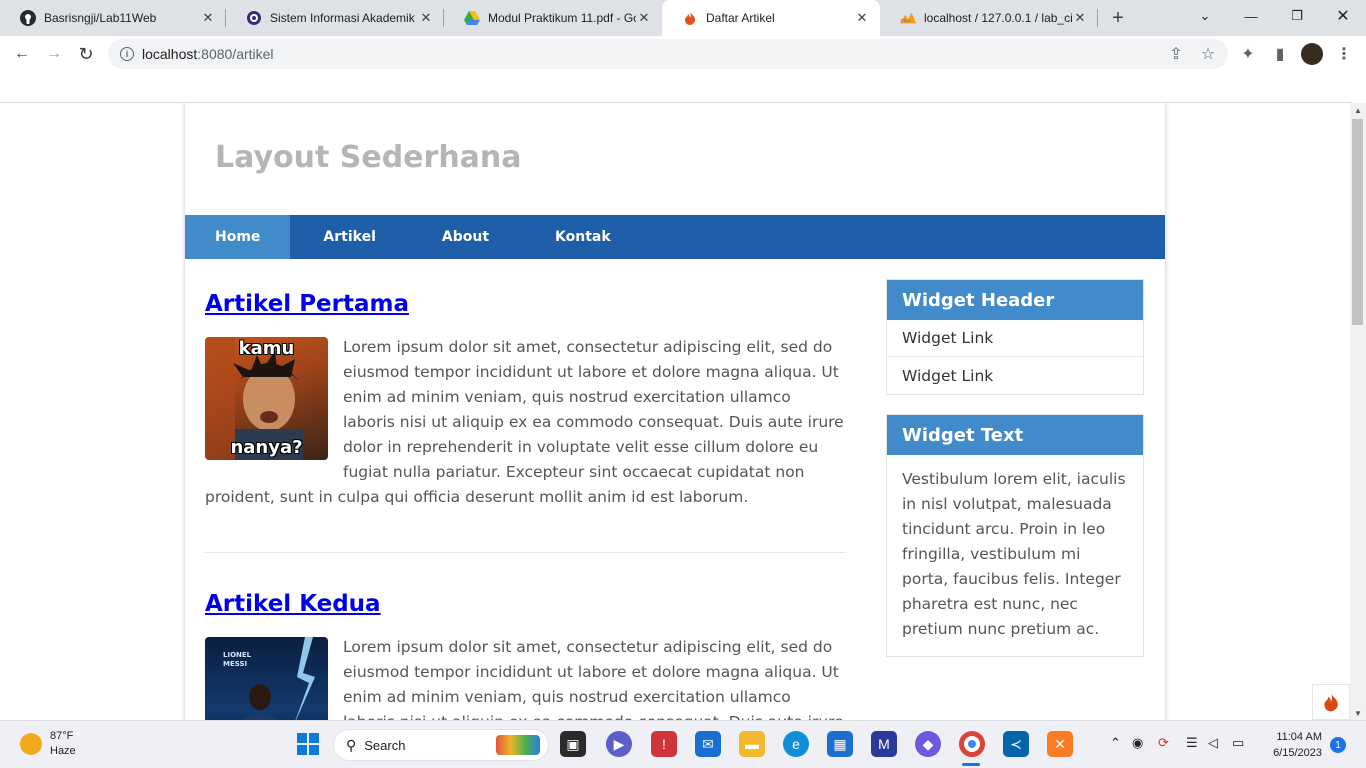 This screenshot has height=768, width=1366. What do you see at coordinates (465, 237) in the screenshot?
I see `nav-about: About` at bounding box center [465, 237].